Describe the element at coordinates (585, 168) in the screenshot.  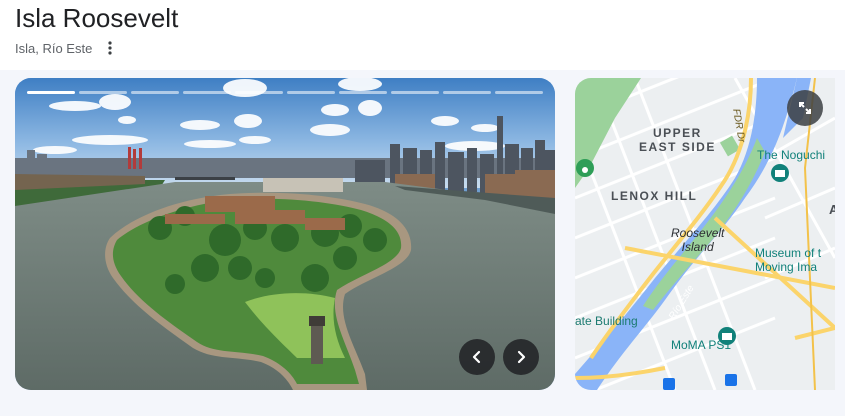
I see `park-paw-icon` at that location.